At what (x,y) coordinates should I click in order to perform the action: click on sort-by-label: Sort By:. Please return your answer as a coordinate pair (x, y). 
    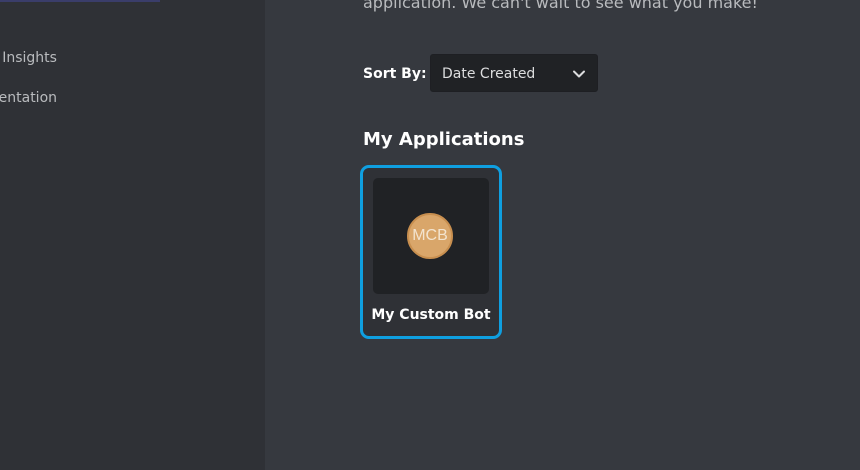
    Looking at the image, I should click on (395, 74).